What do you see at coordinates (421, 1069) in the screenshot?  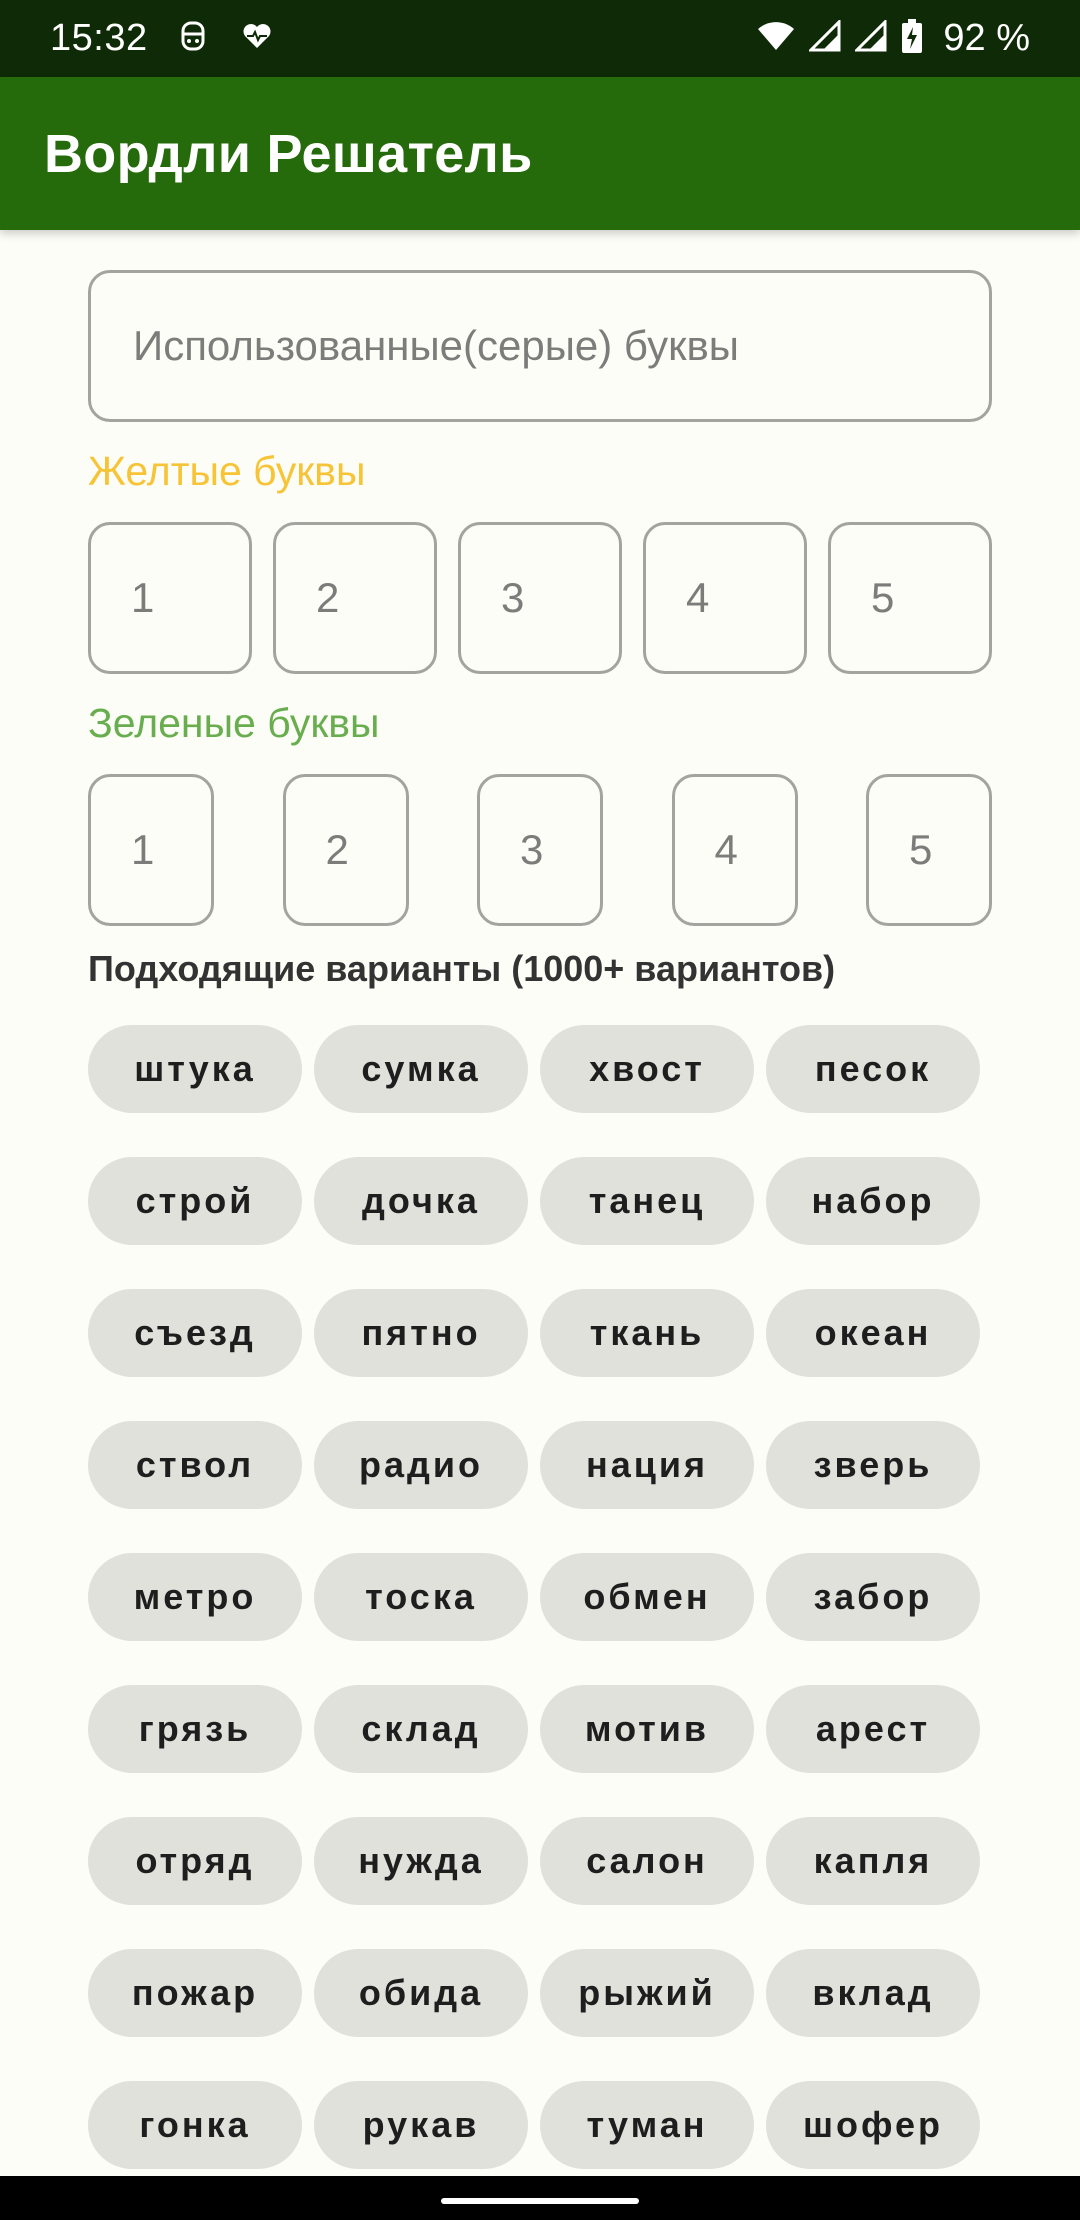 I see `word-chip: сумка` at bounding box center [421, 1069].